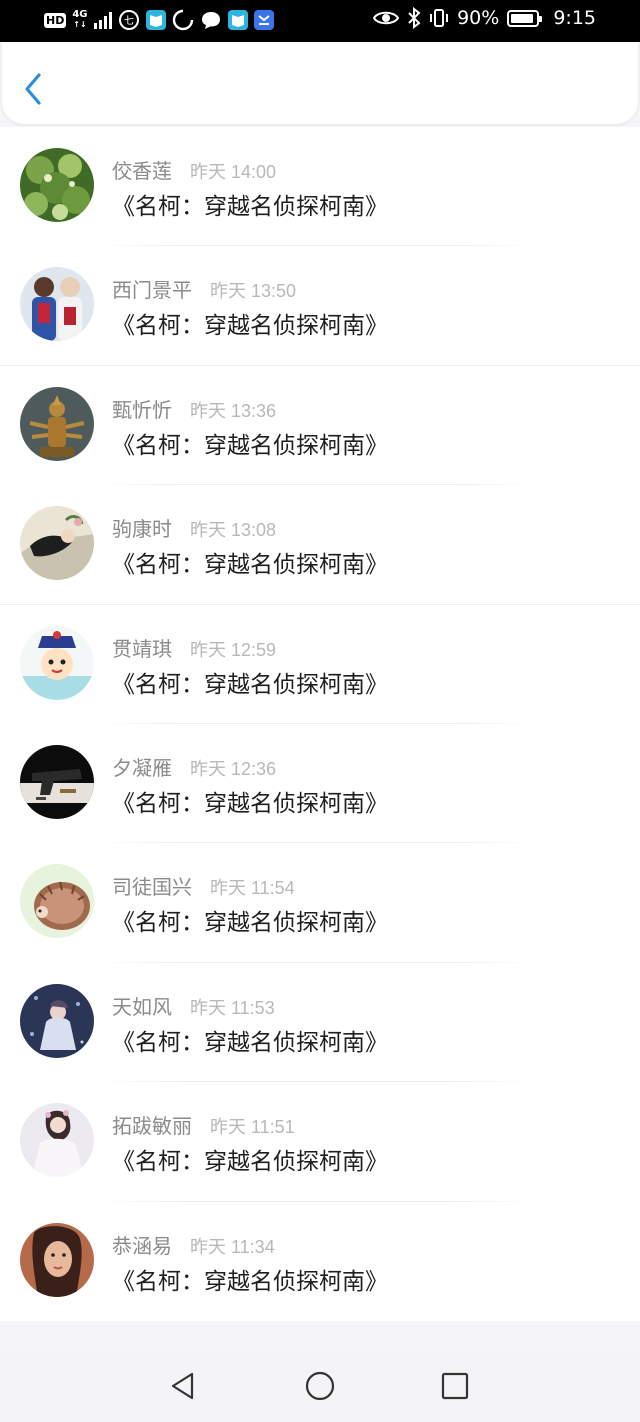 This screenshot has width=640, height=1422. Describe the element at coordinates (204, 288) in the screenshot. I see `sender-name: 西门景平 昨天 13:50` at that location.